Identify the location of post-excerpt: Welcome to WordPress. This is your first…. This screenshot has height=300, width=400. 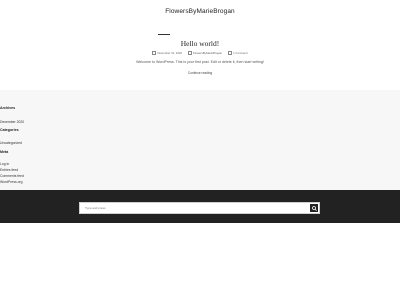
(200, 62).